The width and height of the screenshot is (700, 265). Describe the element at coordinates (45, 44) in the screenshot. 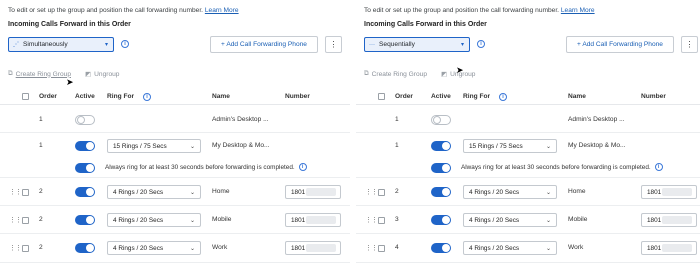

I see `forward-mode-value: Simultaneously` at that location.